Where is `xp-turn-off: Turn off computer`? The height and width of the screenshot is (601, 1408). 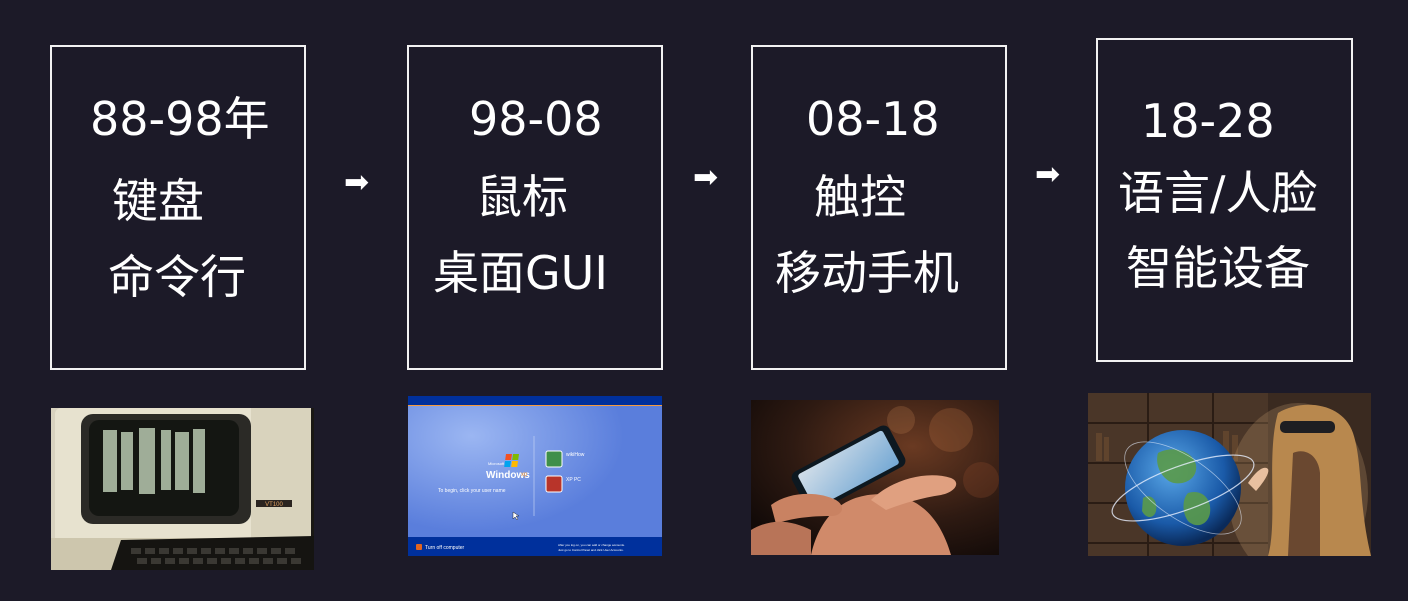
xp-turn-off: Turn off computer is located at coordinates (445, 548).